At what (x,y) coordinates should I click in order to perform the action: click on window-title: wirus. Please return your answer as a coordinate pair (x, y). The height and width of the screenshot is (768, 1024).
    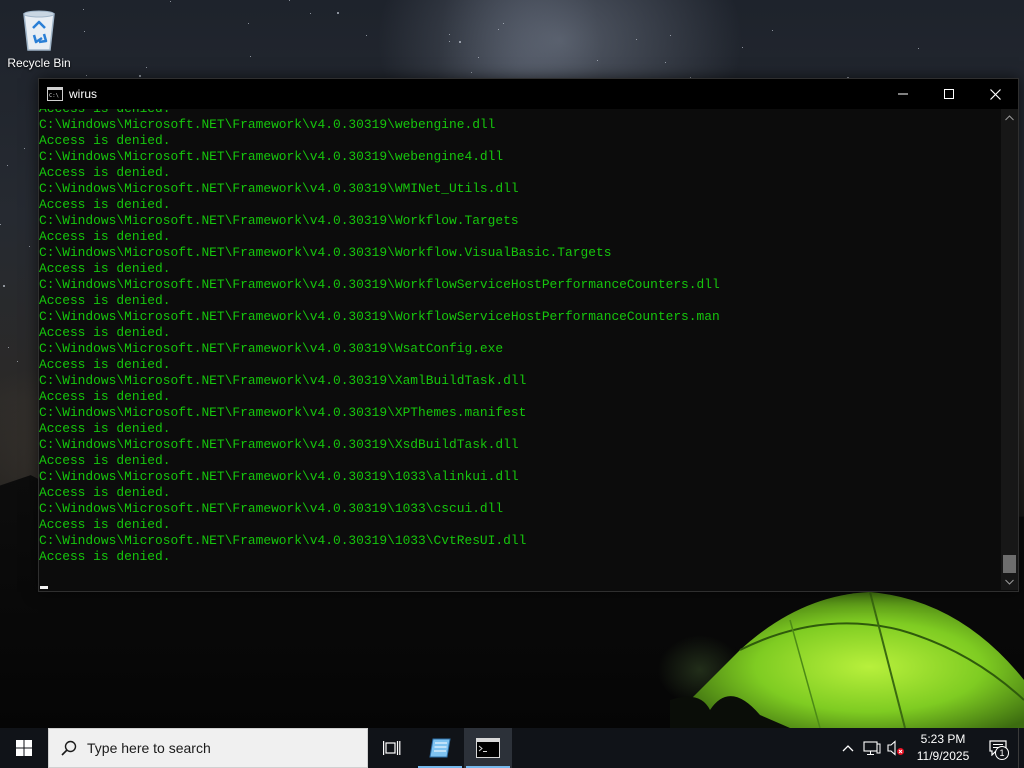
    Looking at the image, I should click on (83, 94).